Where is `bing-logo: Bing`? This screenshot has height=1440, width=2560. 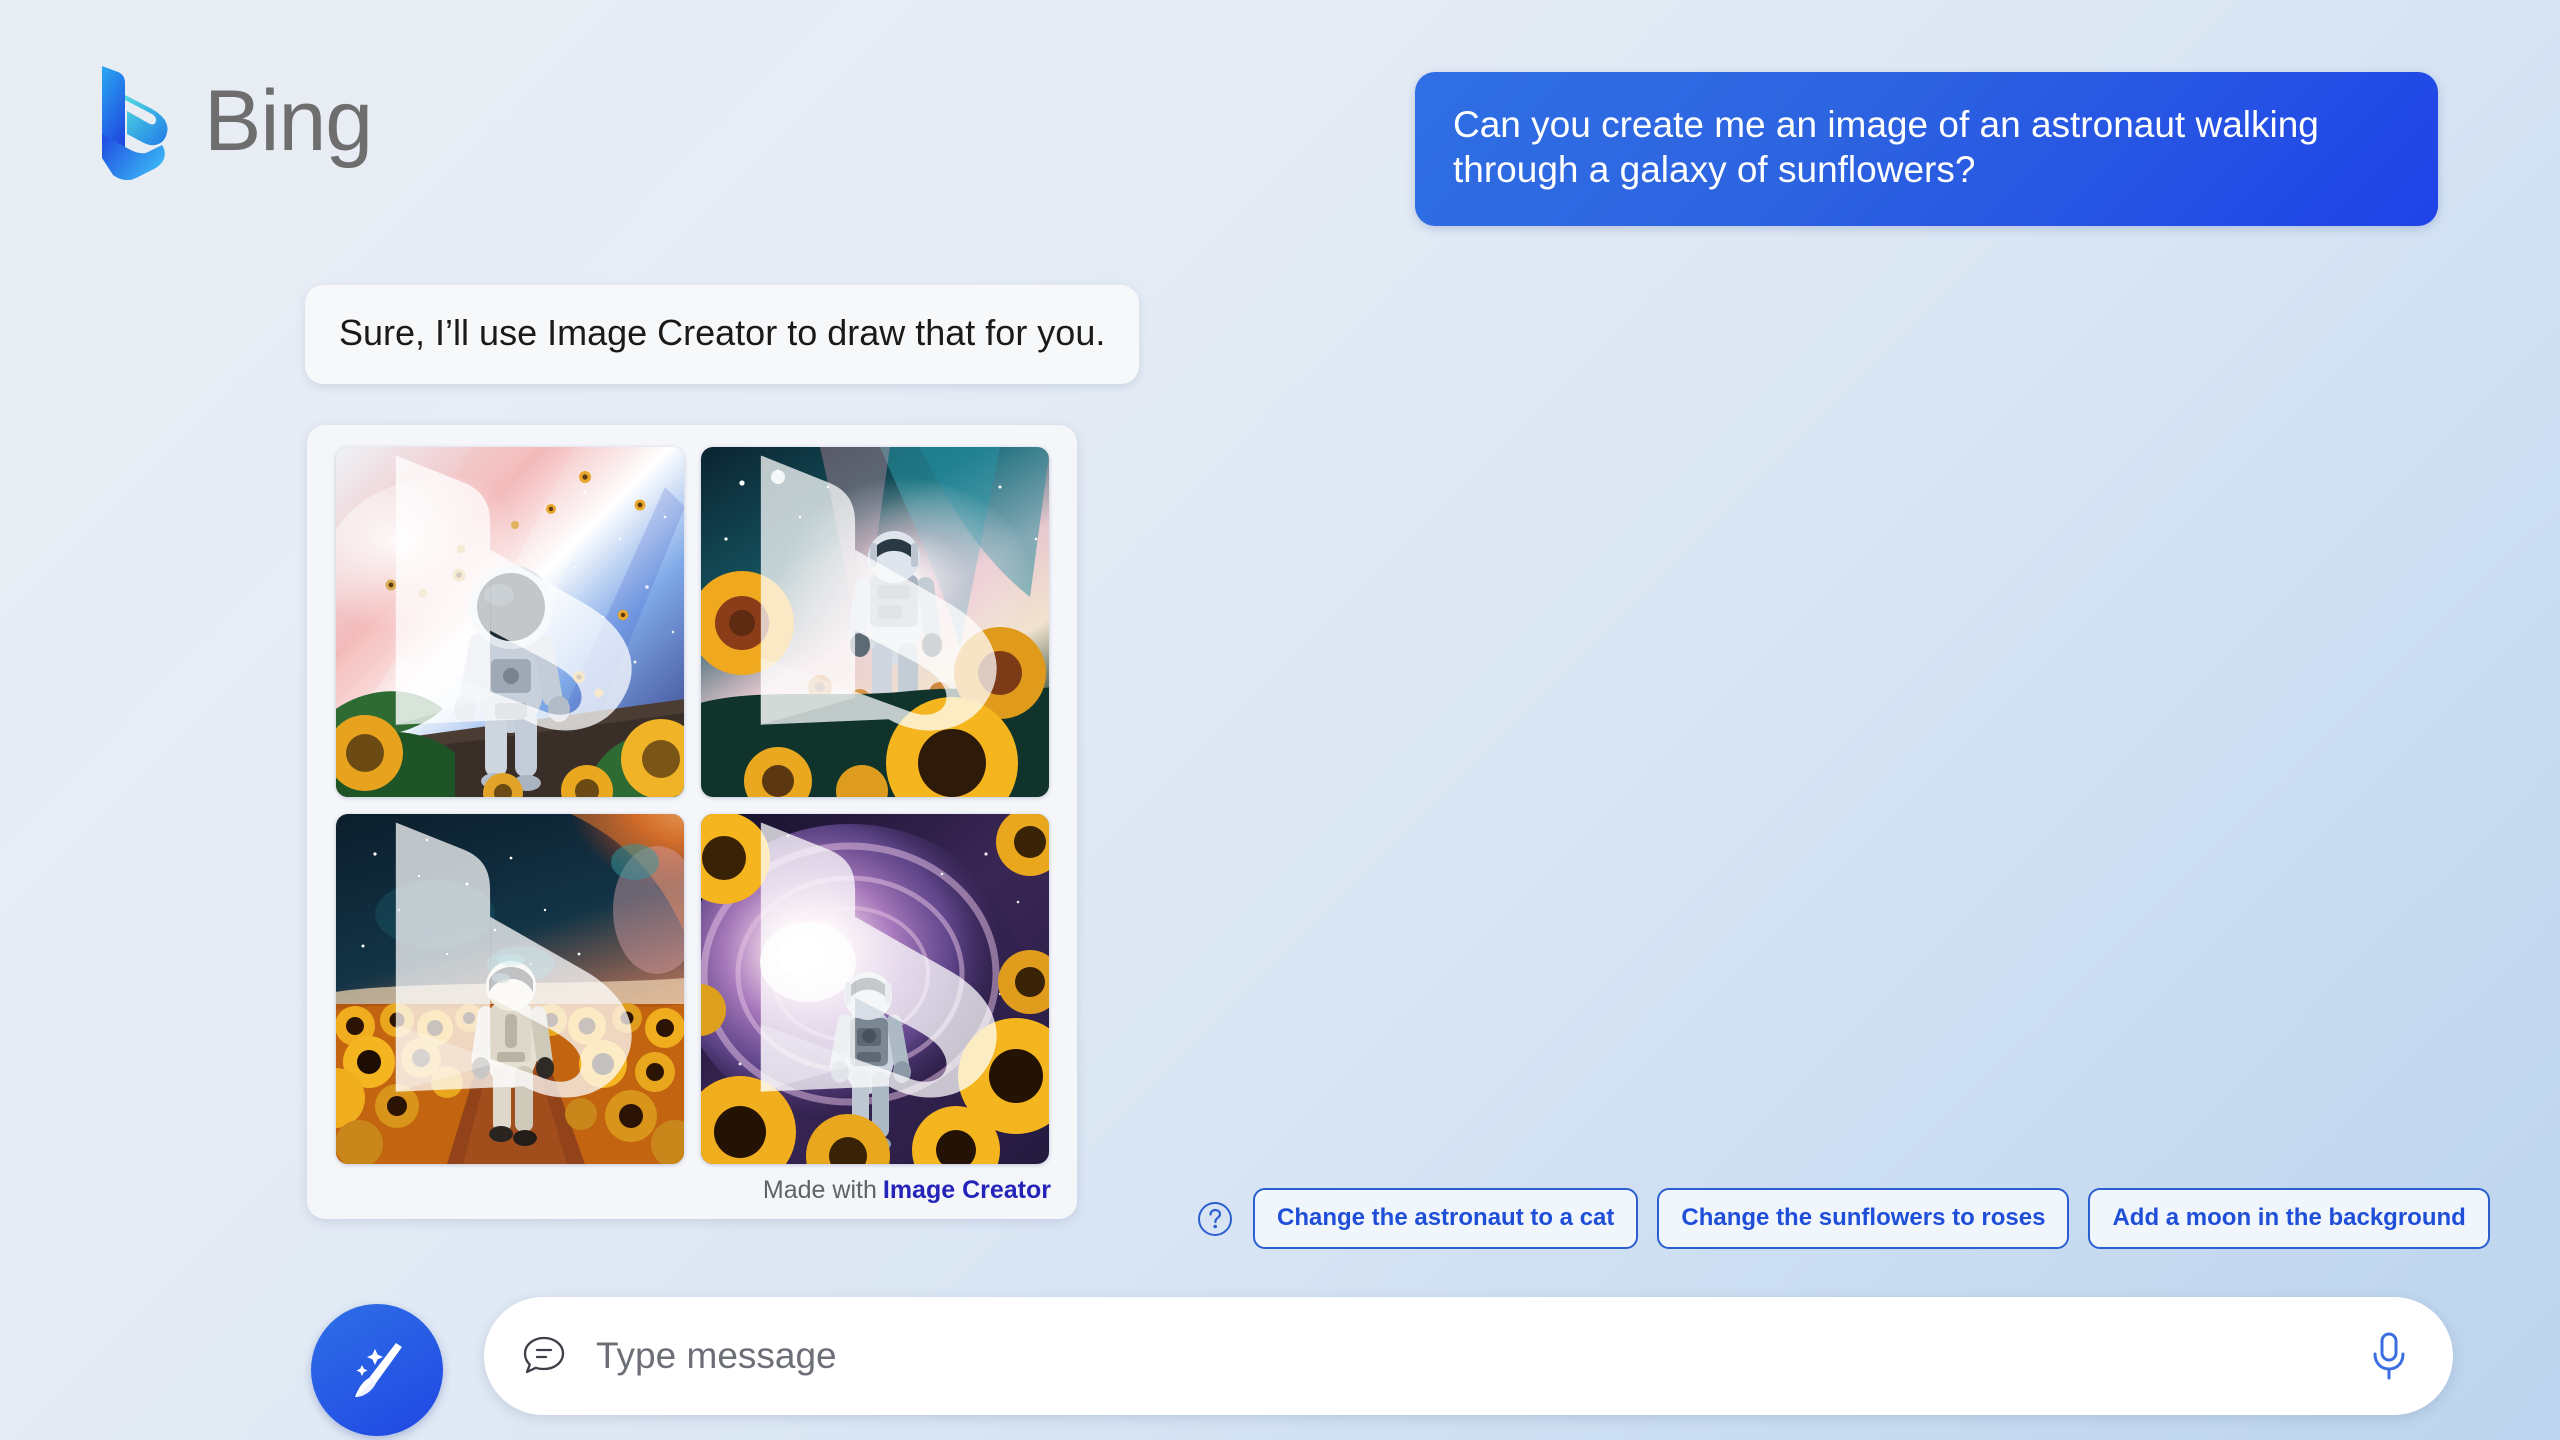 bing-logo: Bing is located at coordinates (234, 121).